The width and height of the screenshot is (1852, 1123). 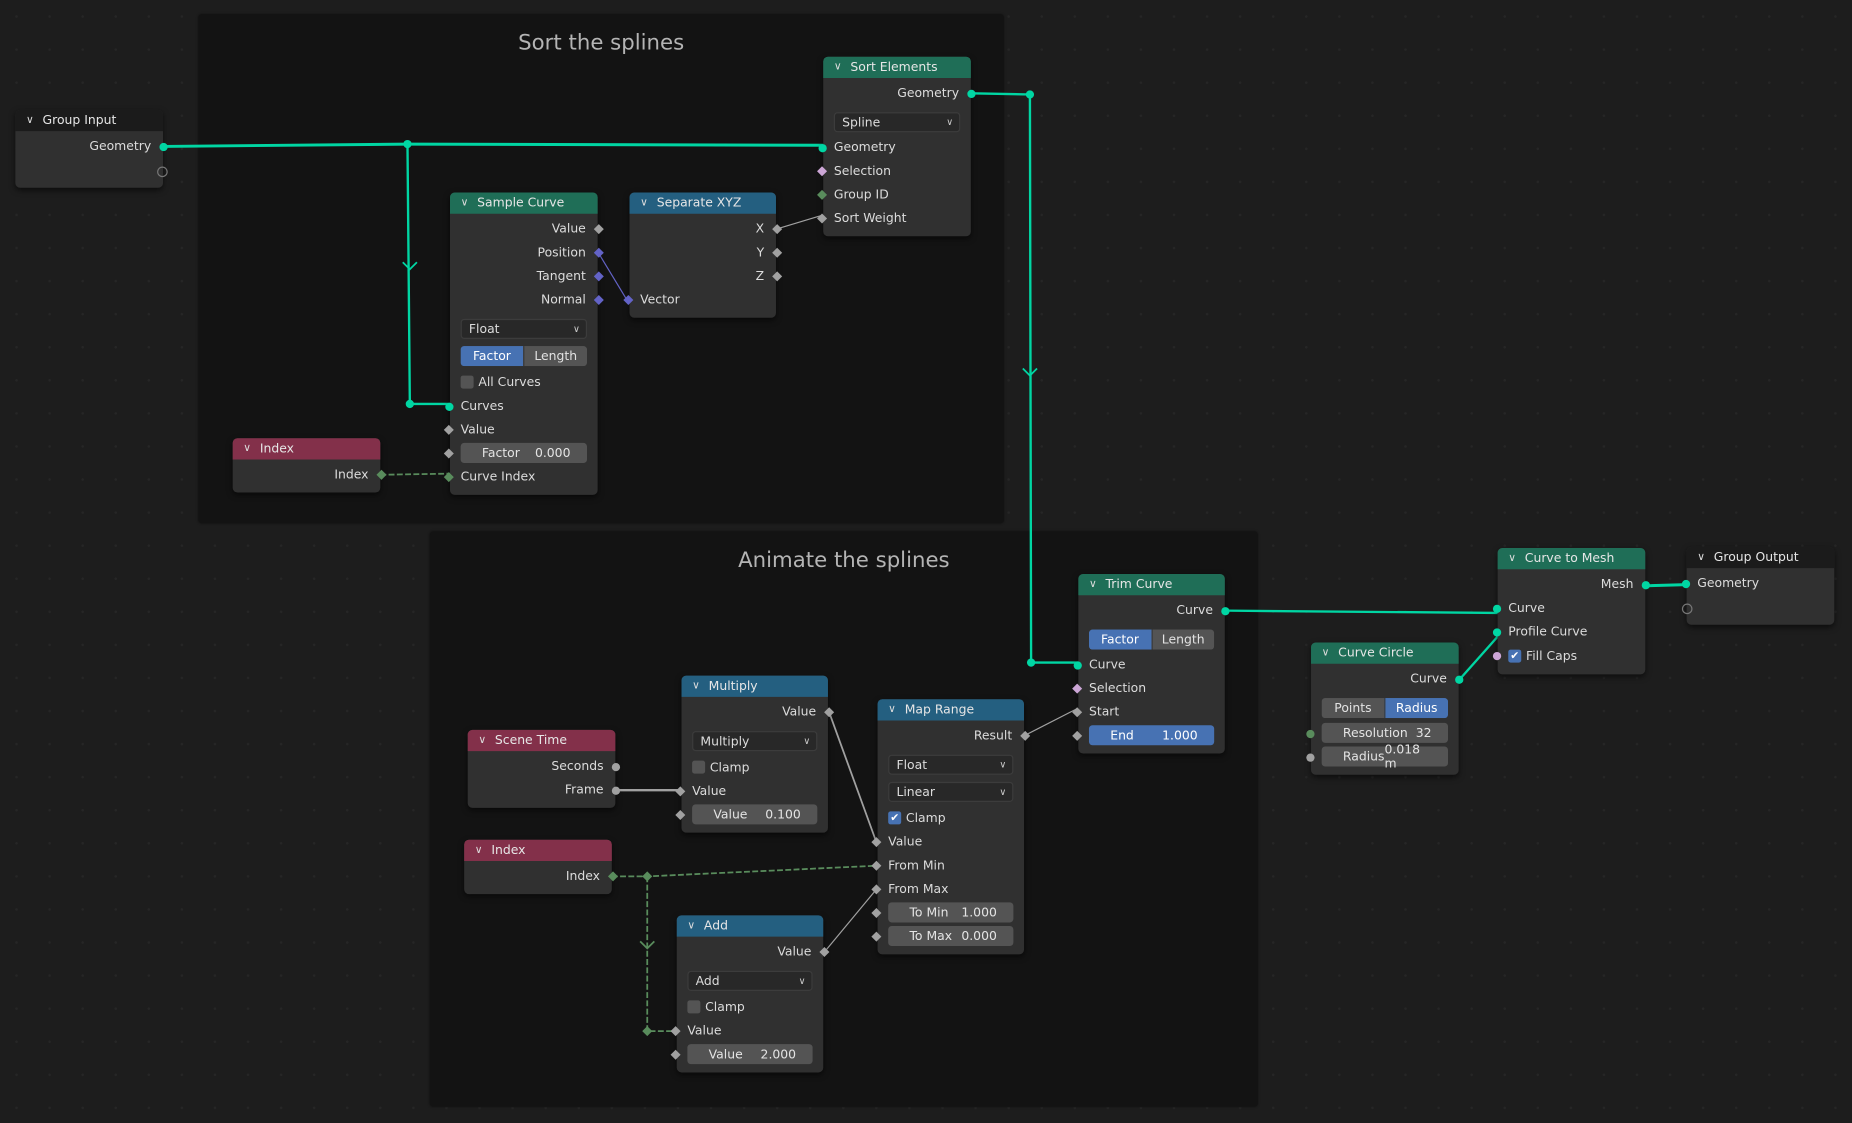 What do you see at coordinates (783, 814) in the screenshot?
I see `field-value: 0.100` at bounding box center [783, 814].